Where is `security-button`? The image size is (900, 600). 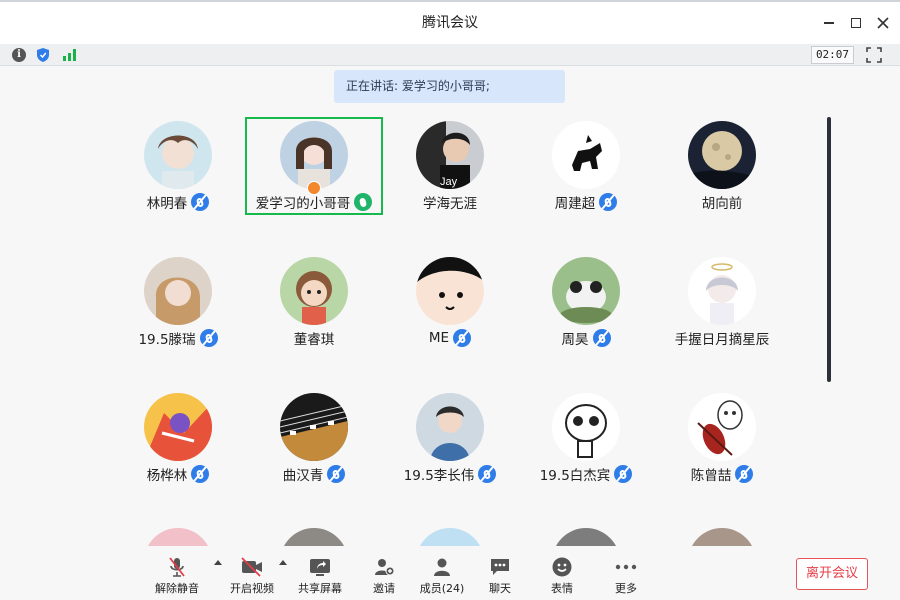
security-button is located at coordinates (43, 55).